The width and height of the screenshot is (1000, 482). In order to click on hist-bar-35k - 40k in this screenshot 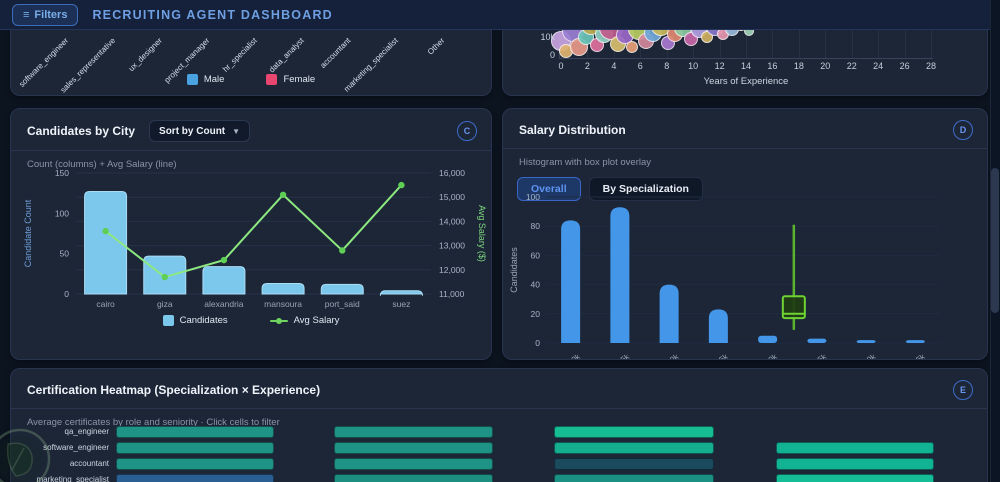, I will do `click(866, 341)`.